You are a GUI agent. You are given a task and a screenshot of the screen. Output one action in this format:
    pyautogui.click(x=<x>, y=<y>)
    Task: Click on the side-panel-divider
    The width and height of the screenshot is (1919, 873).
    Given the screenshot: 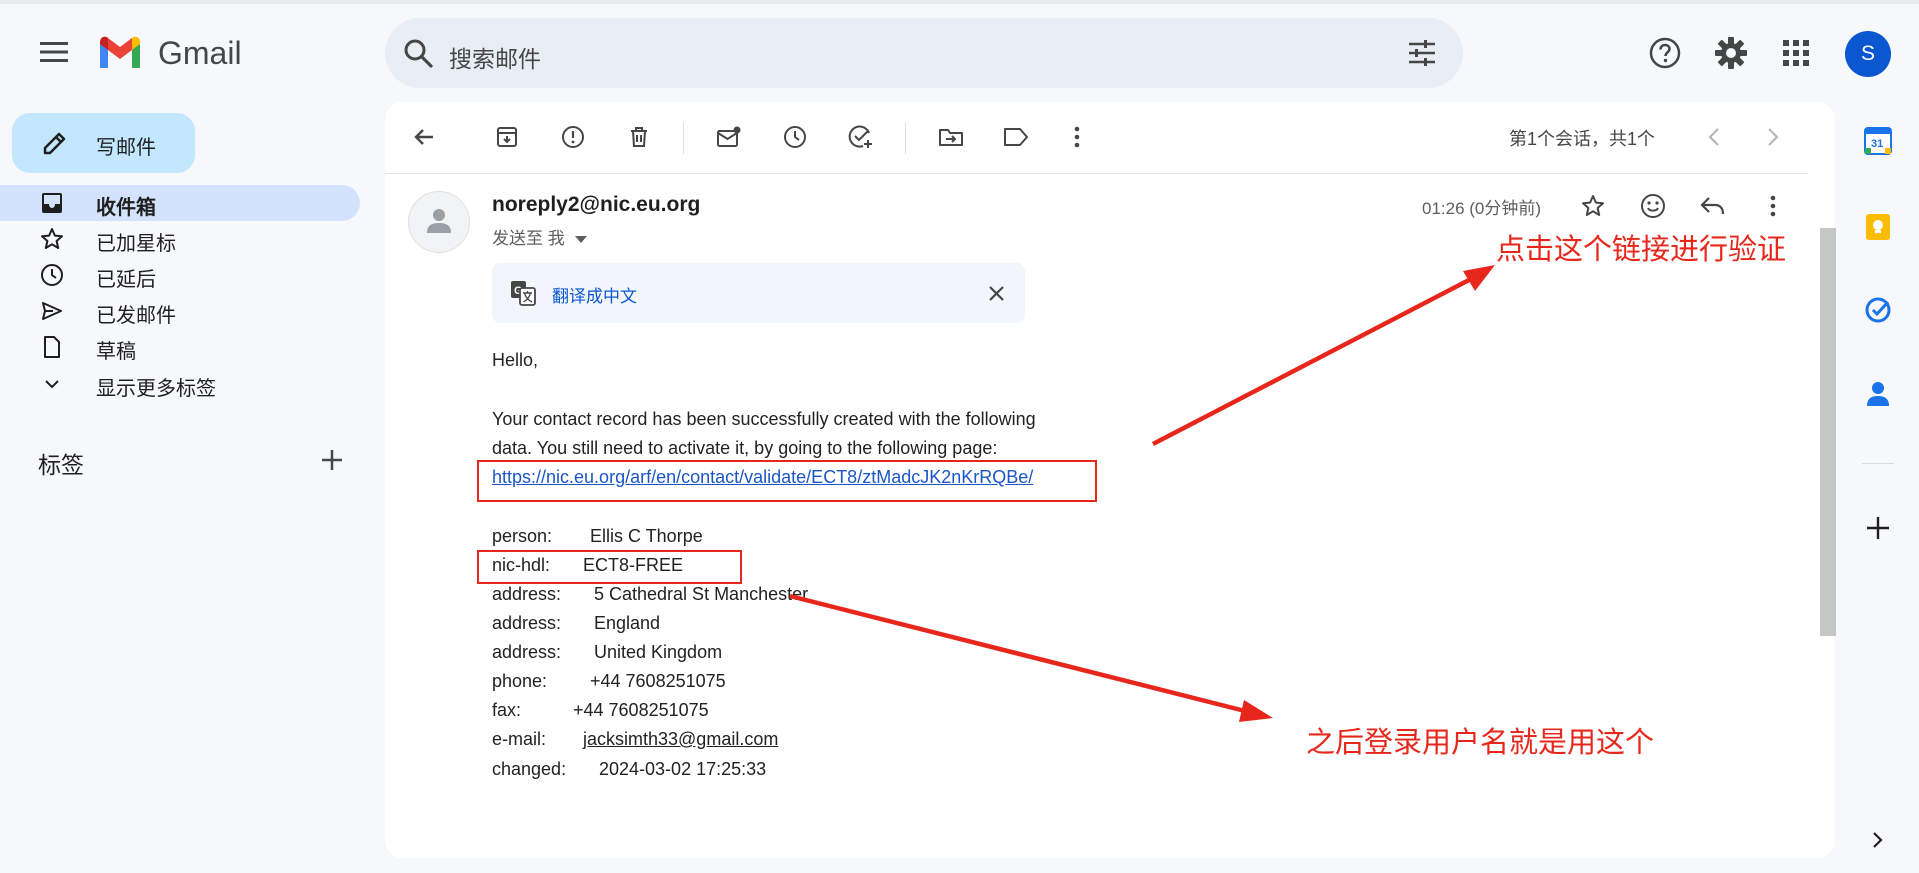 What is the action you would take?
    pyautogui.click(x=1878, y=463)
    